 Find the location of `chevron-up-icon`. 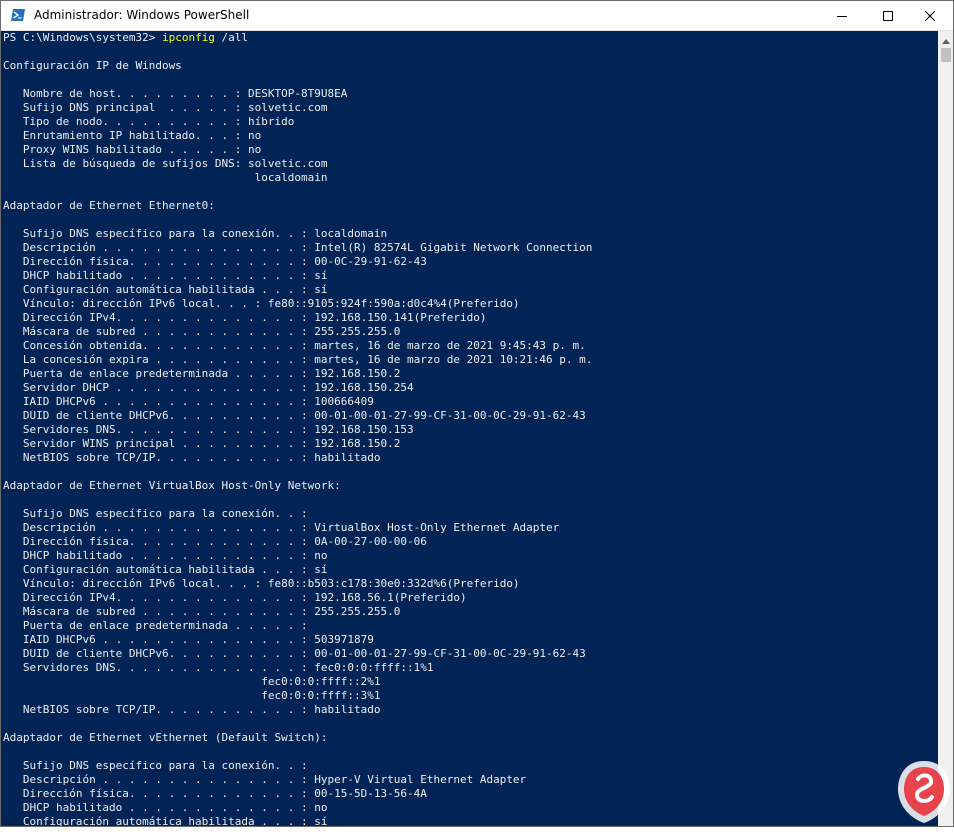

chevron-up-icon is located at coordinates (946, 40).